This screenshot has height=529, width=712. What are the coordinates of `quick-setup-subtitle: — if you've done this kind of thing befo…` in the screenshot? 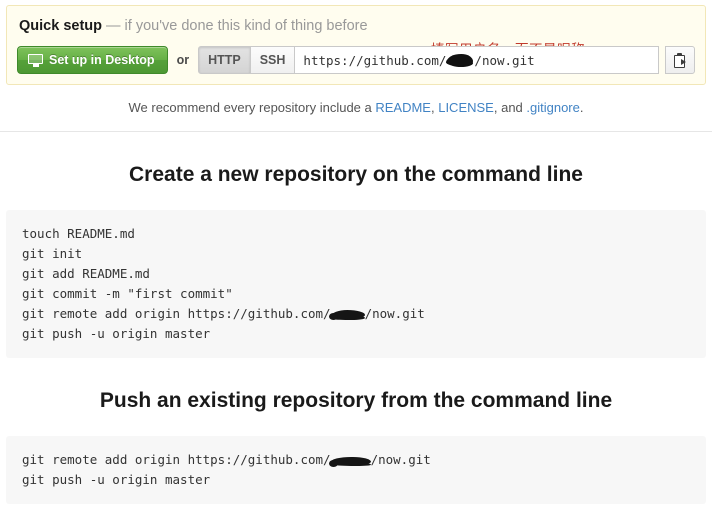 It's located at (237, 26).